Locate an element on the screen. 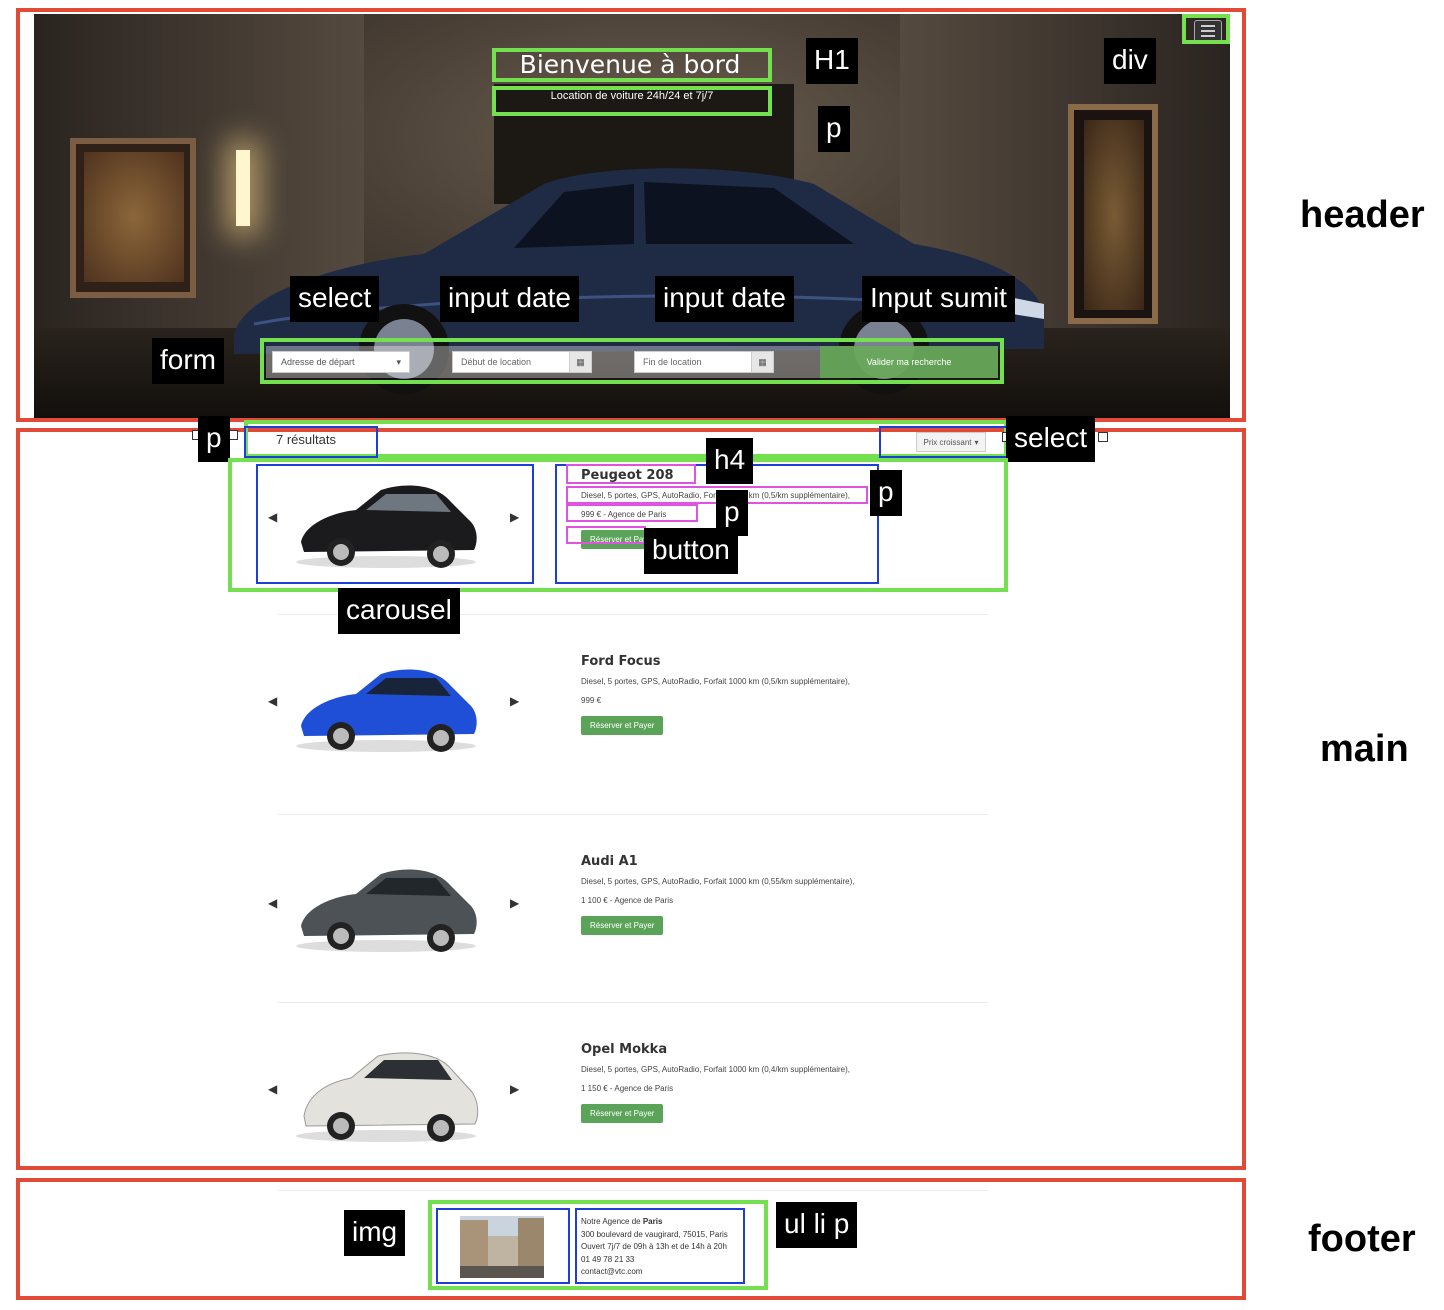 The height and width of the screenshot is (1310, 1444). hero-window-left is located at coordinates (133, 218).